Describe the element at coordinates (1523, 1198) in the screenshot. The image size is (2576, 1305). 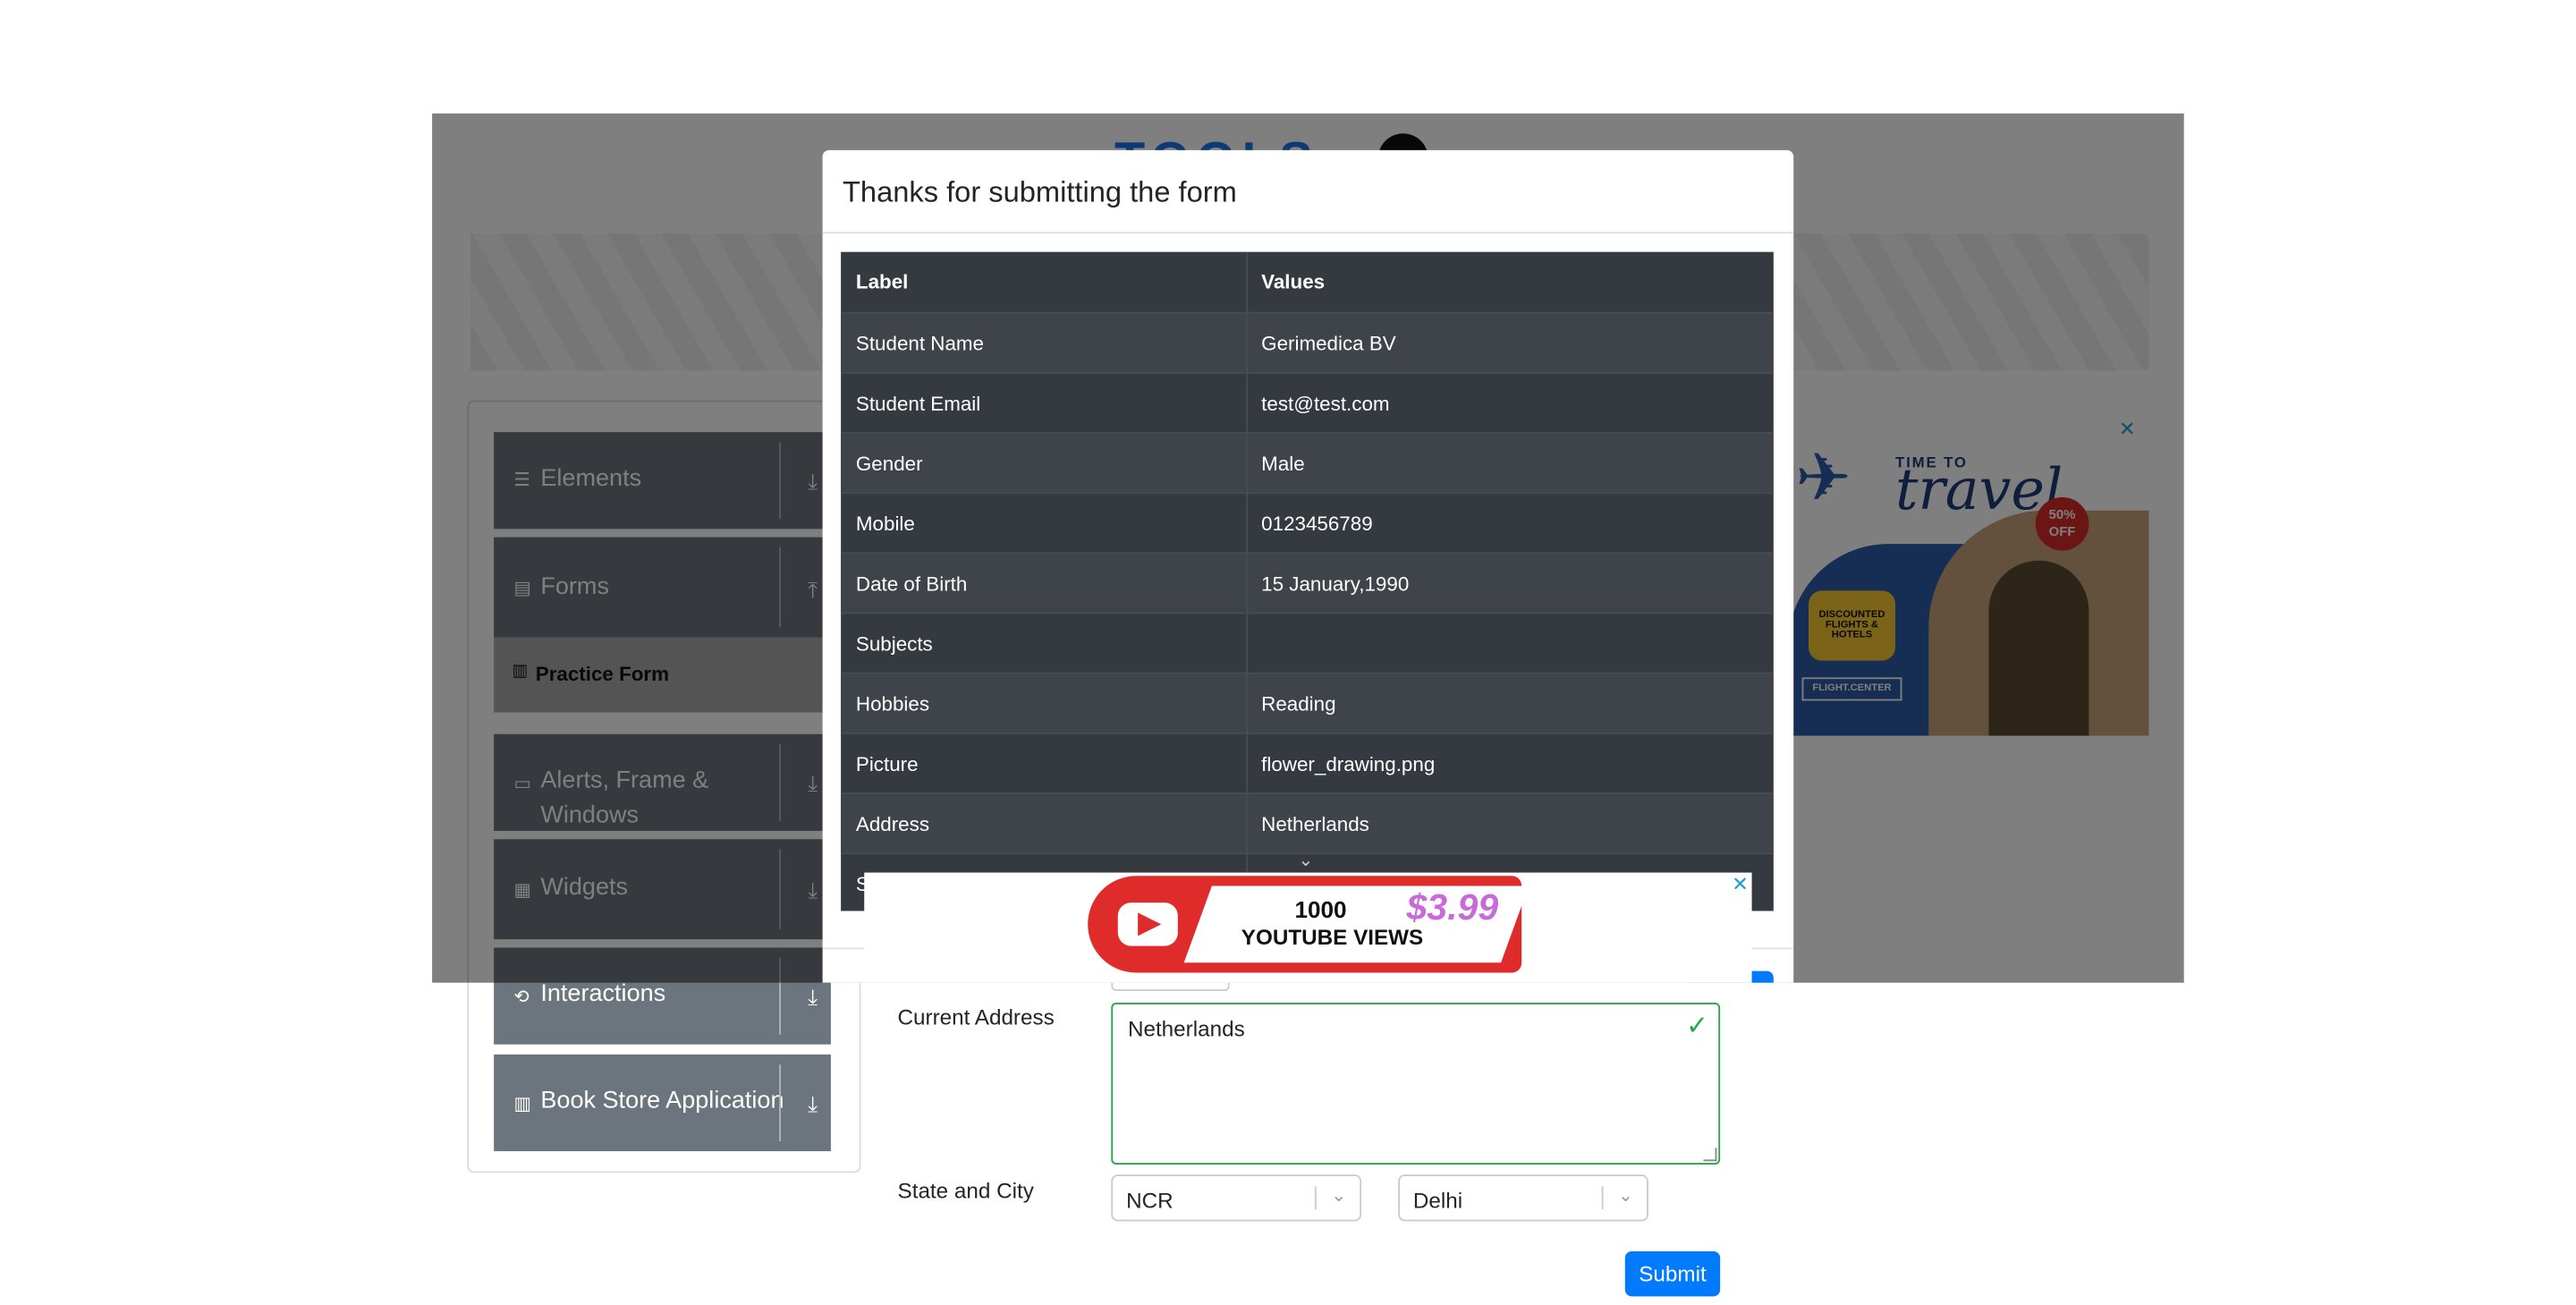
I see `city-select: Delhi ⌄` at that location.